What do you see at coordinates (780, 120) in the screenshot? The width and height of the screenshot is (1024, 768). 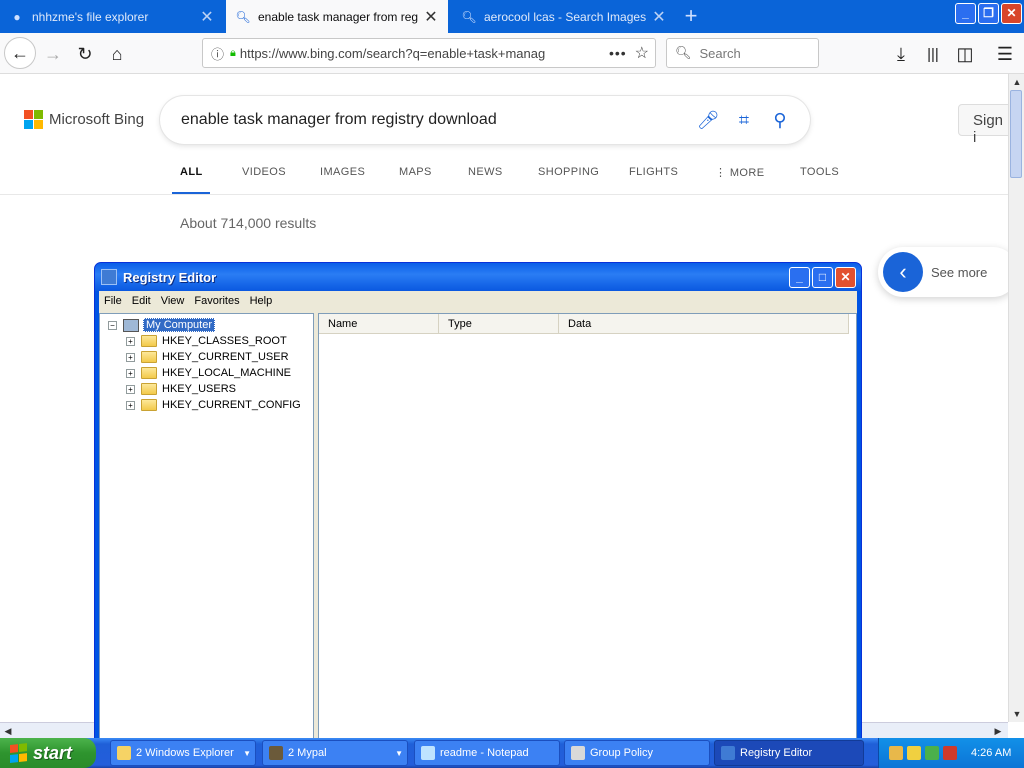 I see `search-icon: ⚲` at bounding box center [780, 120].